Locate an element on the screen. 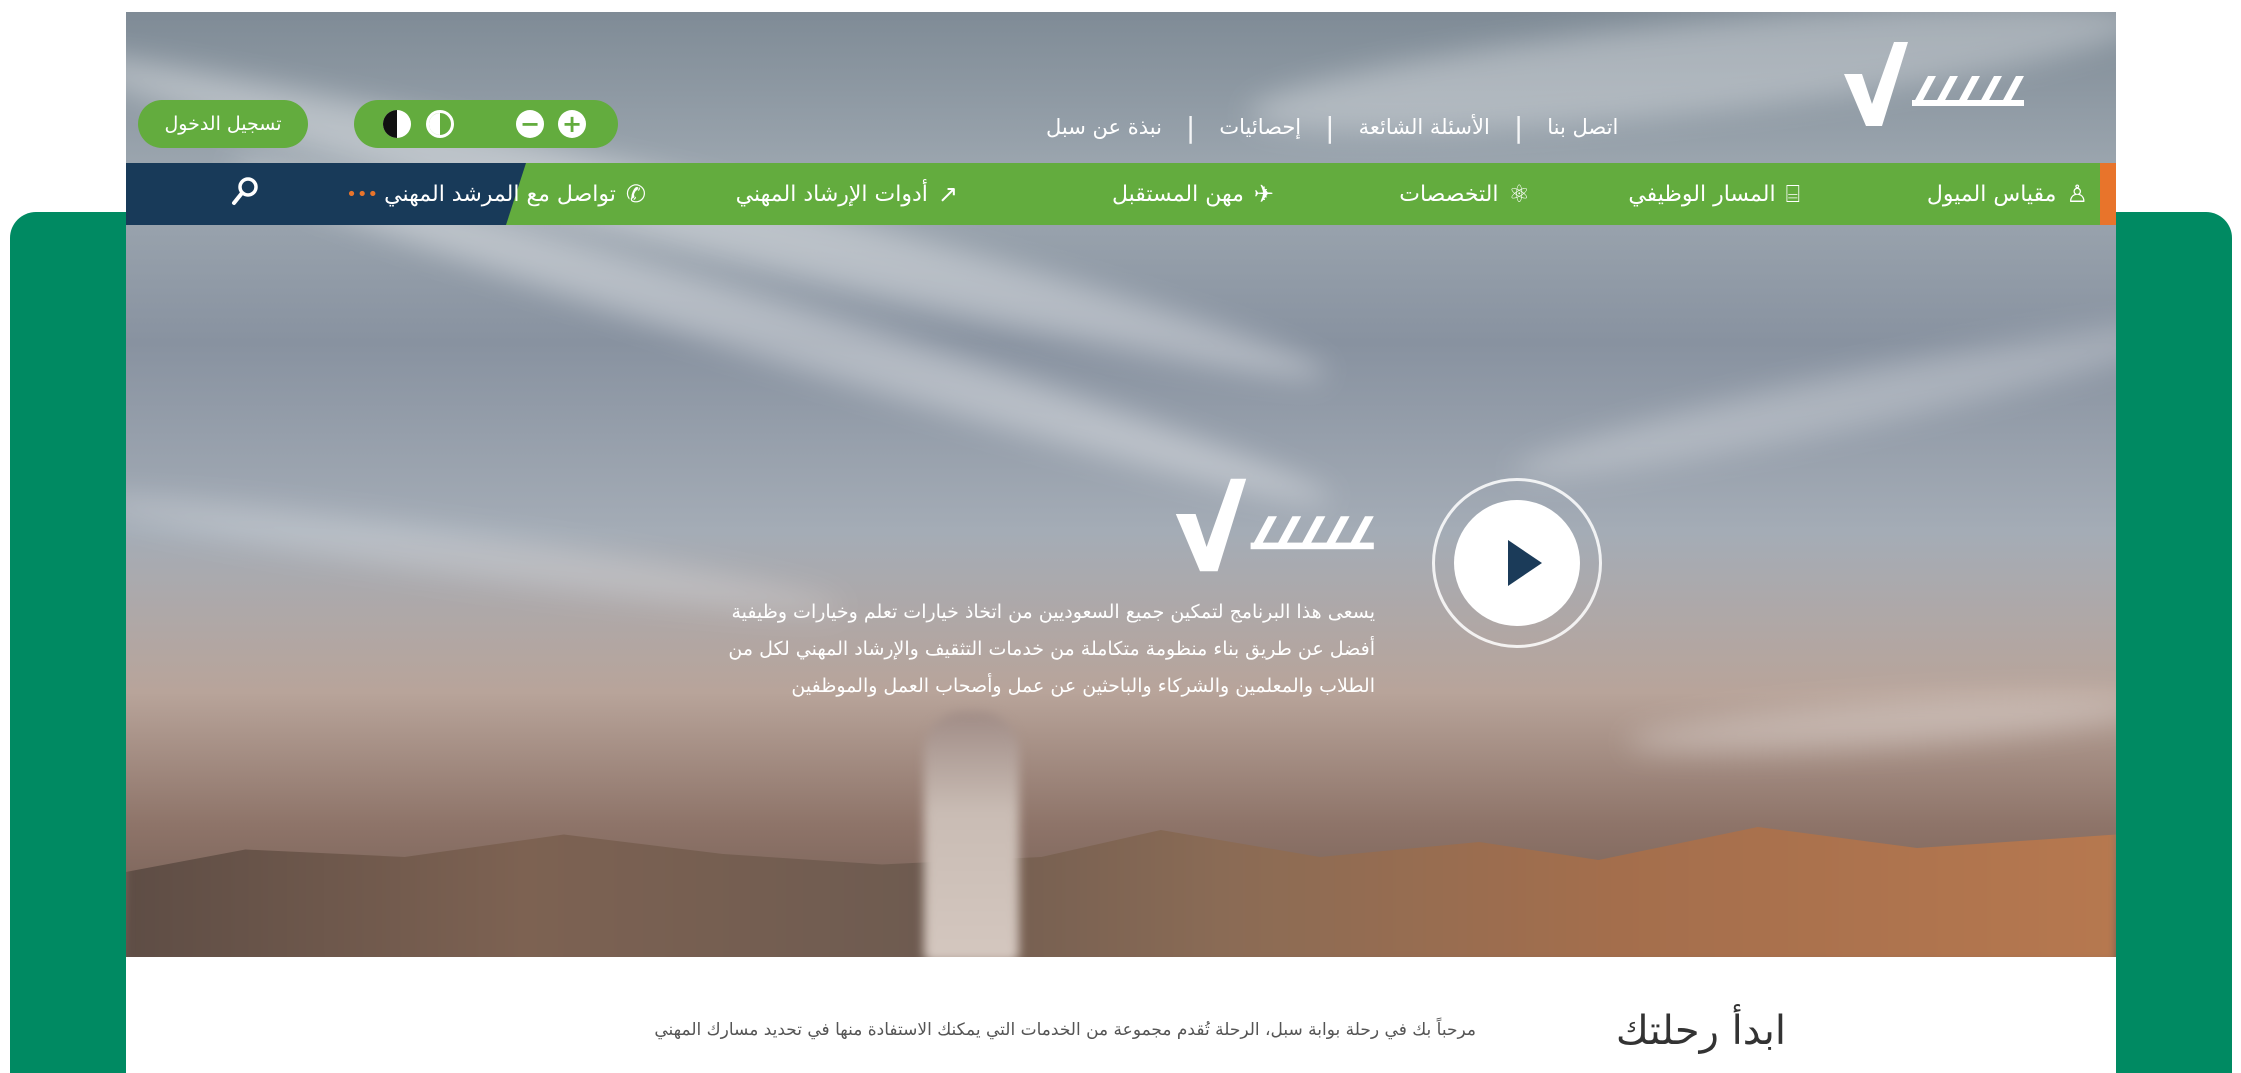 The width and height of the screenshot is (2241, 1073). desert-rocks is located at coordinates (1121, 892).